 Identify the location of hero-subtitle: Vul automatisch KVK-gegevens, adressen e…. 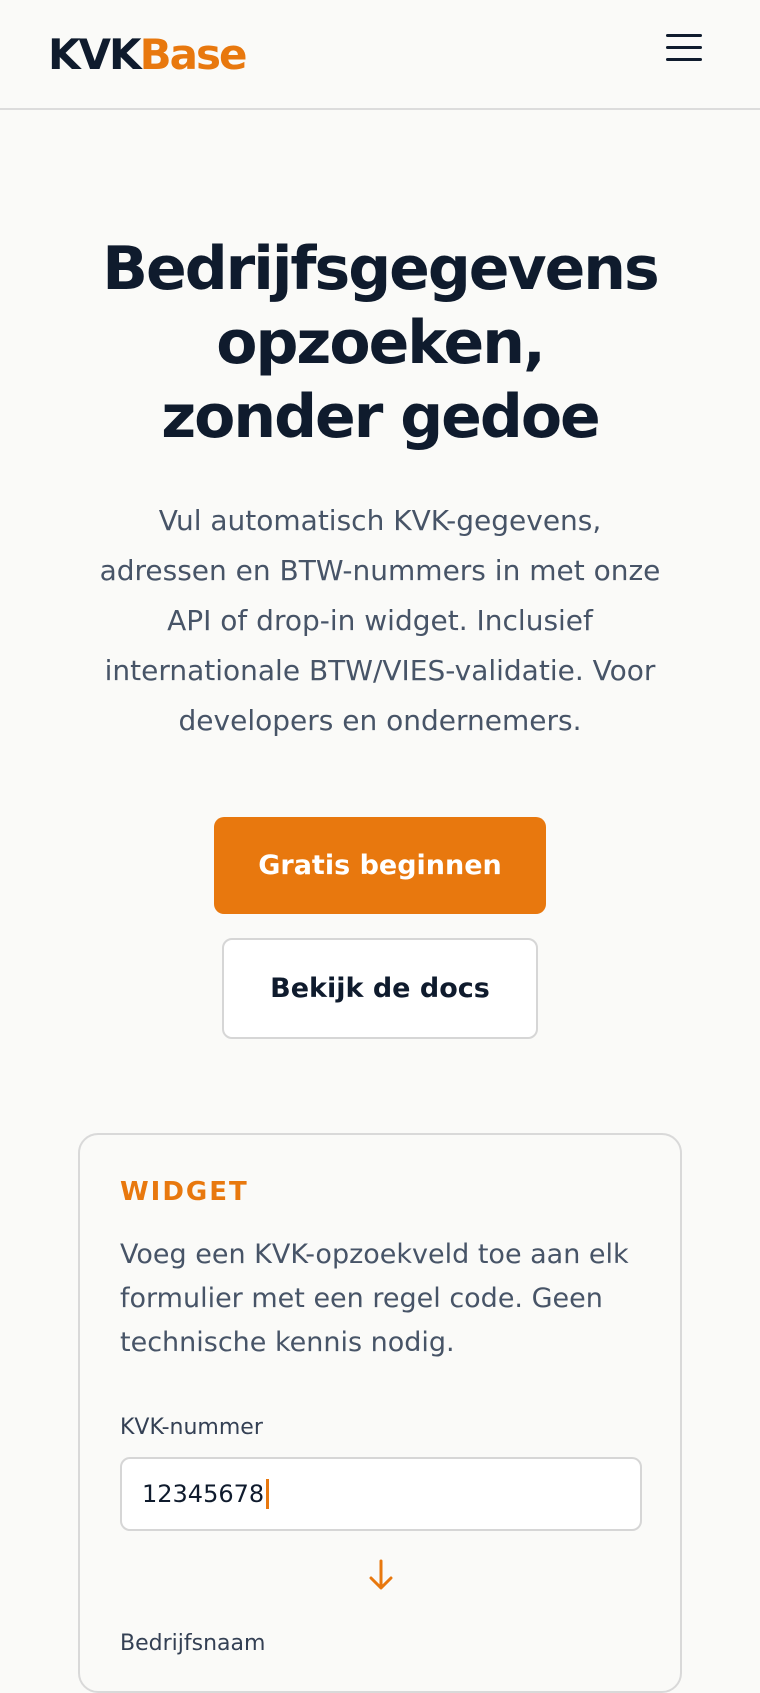
(380, 621).